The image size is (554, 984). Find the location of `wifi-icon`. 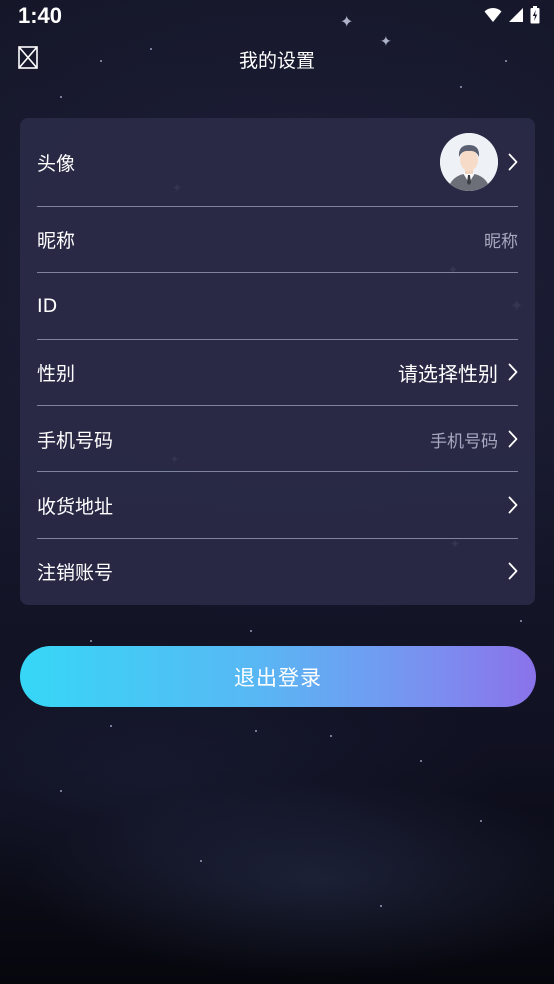

wifi-icon is located at coordinates (493, 14).